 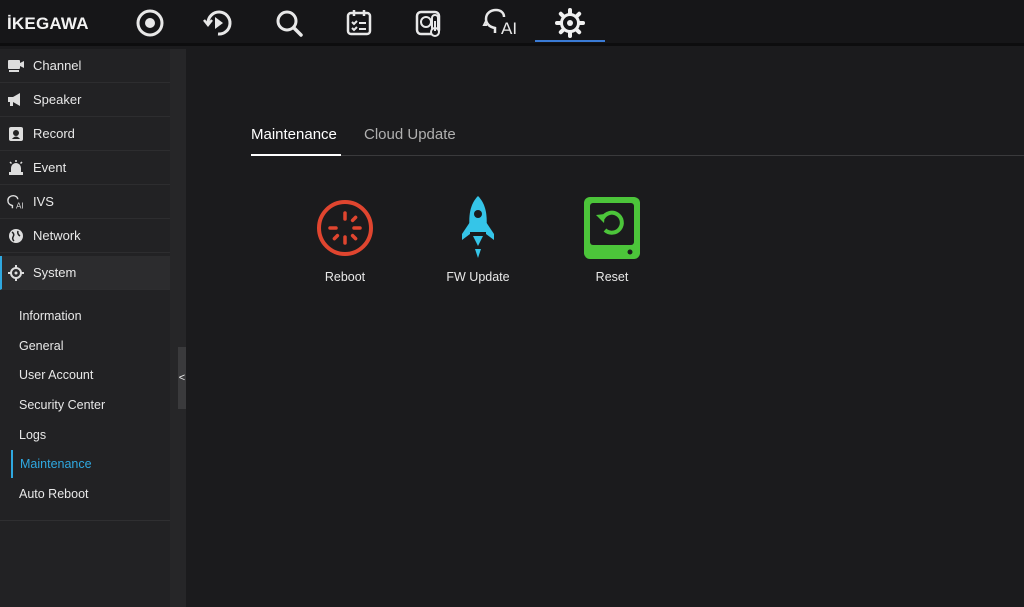 I want to click on tab-cloud-update: Cloud Update, so click(x=410, y=134).